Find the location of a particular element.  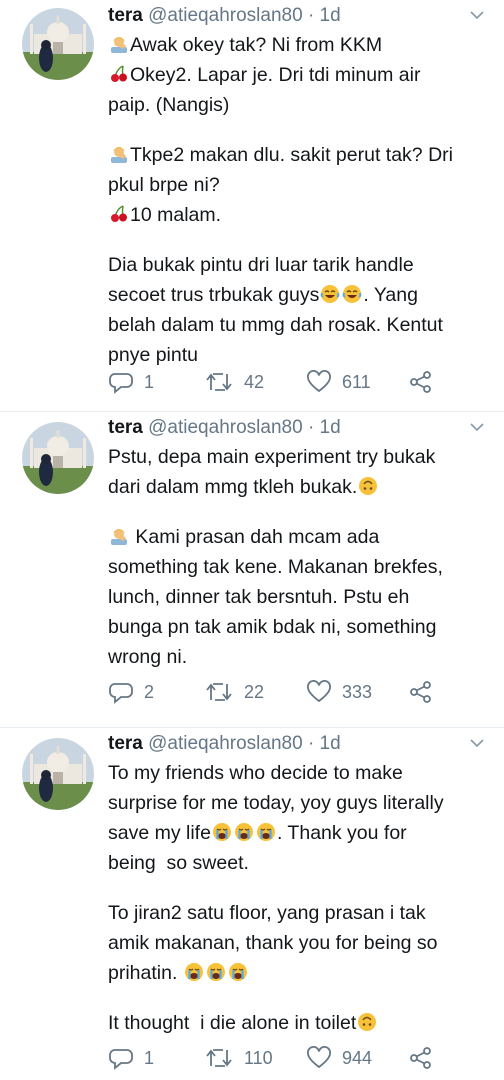

tweet-text-line: amik makanan, thank you for being so is located at coordinates (298, 943).